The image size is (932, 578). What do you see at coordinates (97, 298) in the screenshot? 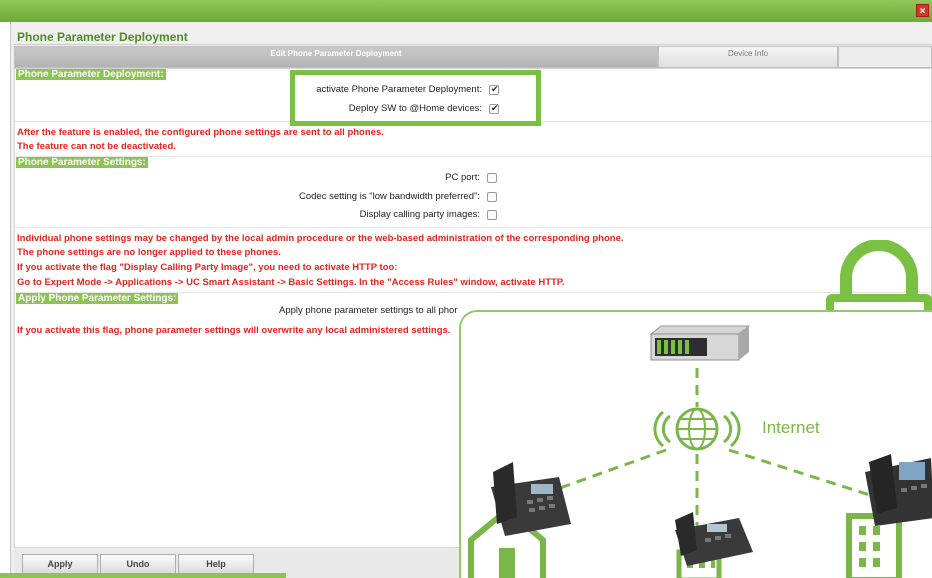
I see `section-header-apply: Apply Phone Parameter Settings:` at bounding box center [97, 298].